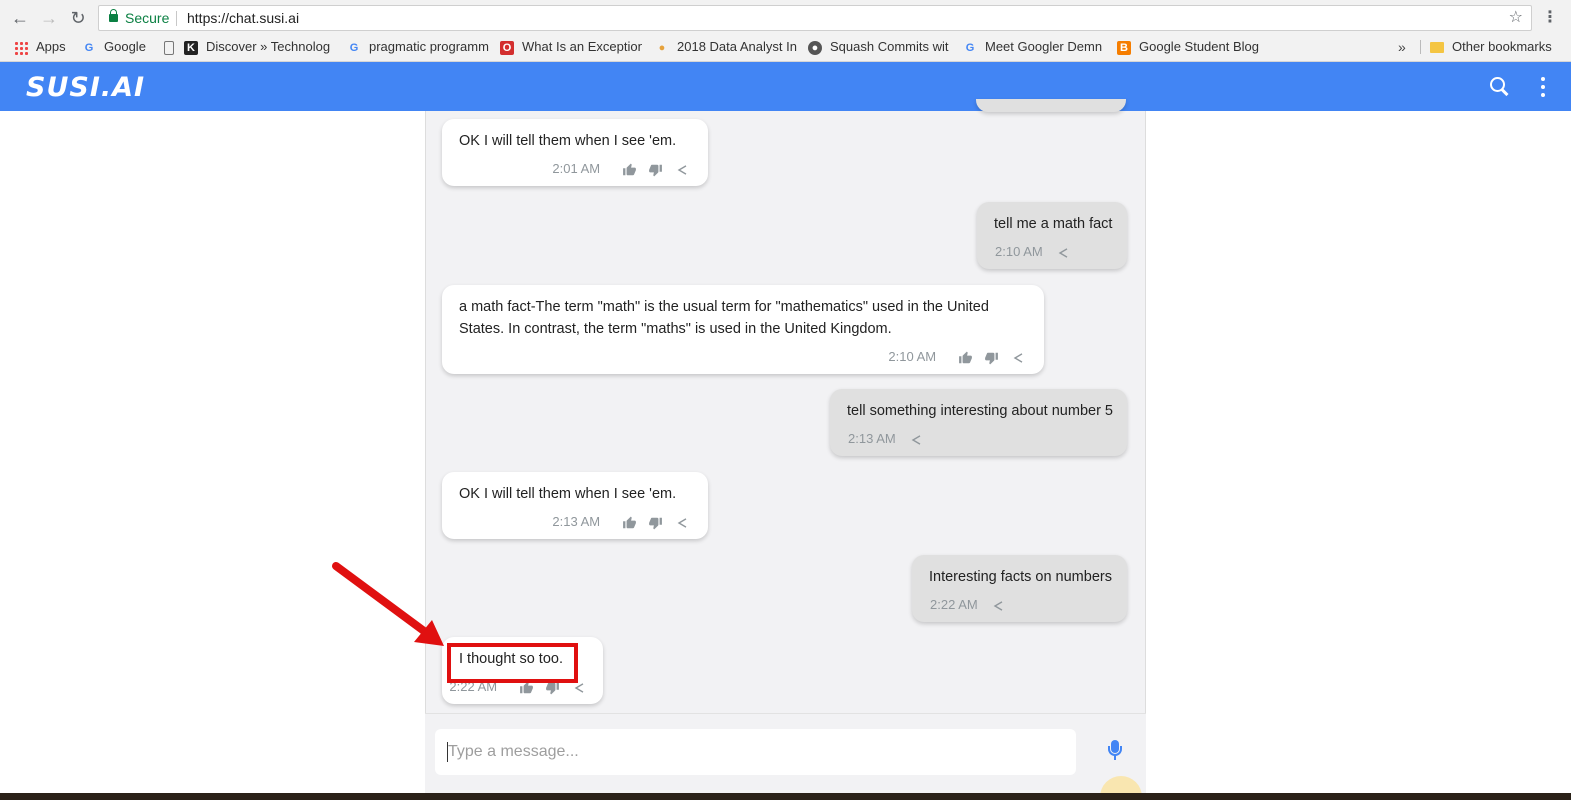  I want to click on message-meta: 2:01 AM, so click(621, 169).